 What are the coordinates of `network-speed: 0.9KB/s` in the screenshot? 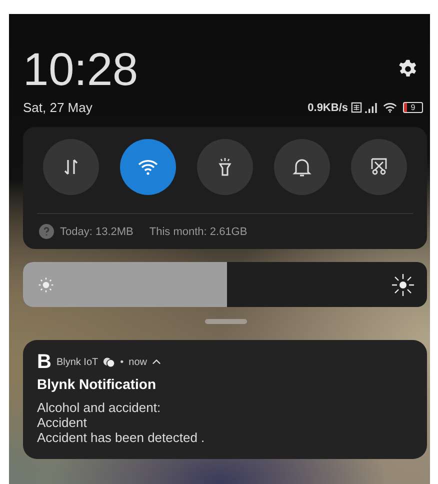 It's located at (328, 108).